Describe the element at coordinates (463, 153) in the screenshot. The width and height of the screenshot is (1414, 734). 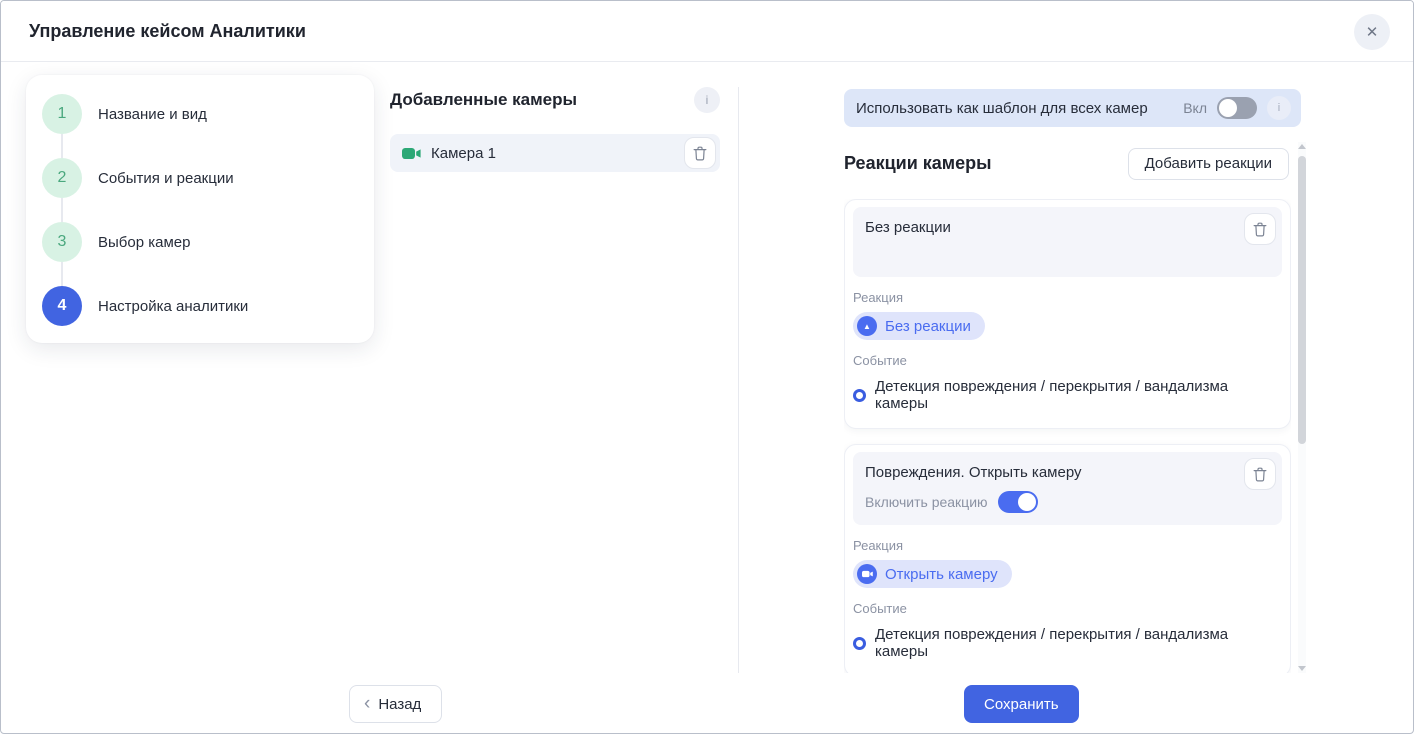
I see `camera-name: Камера 1` at that location.